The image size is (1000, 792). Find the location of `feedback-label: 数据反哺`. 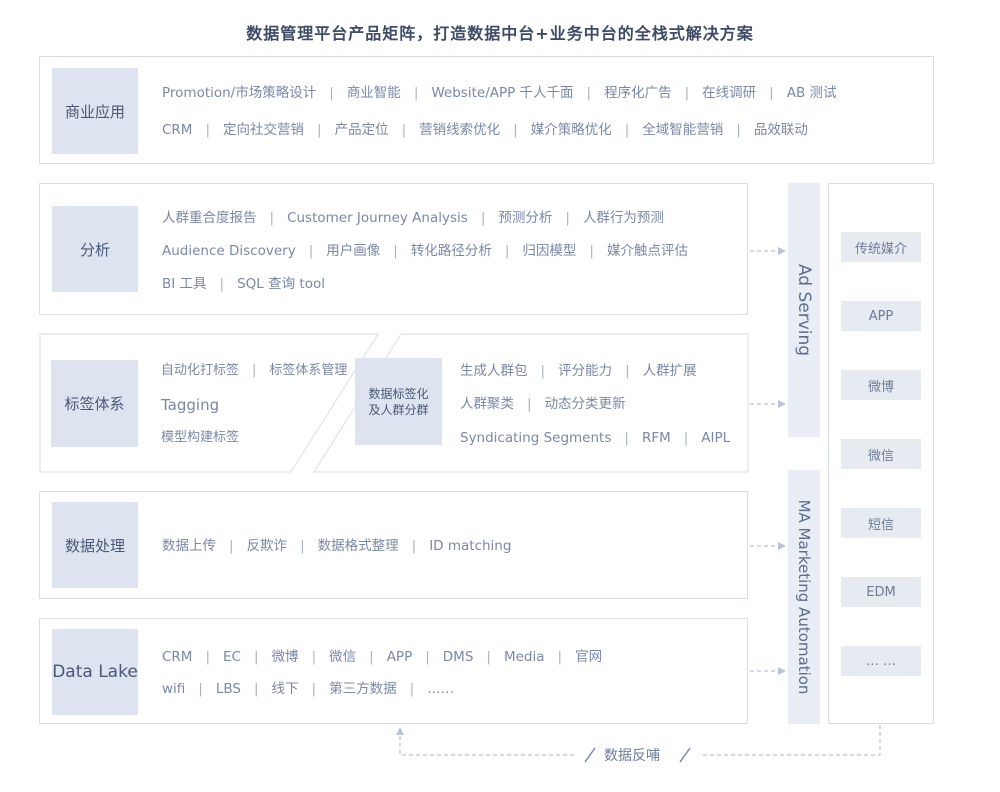

feedback-label: 数据反哺 is located at coordinates (632, 756).